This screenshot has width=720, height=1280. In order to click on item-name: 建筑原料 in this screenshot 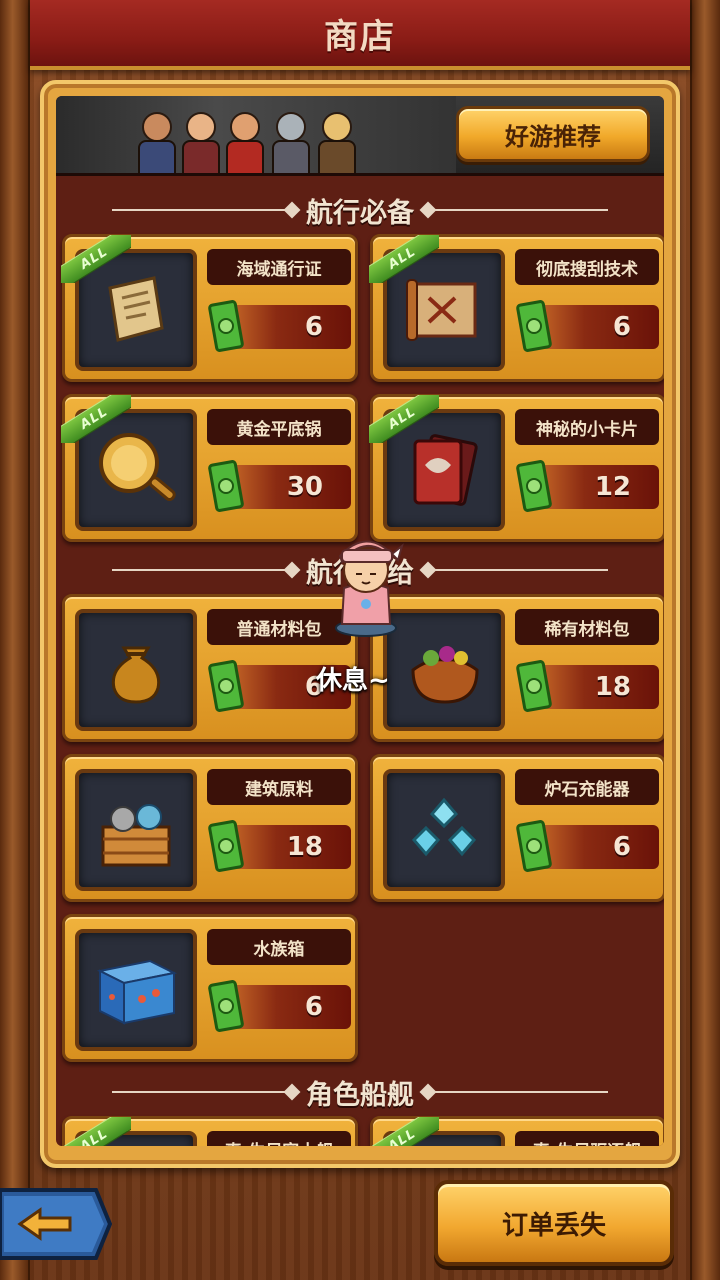, I will do `click(279, 787)`.